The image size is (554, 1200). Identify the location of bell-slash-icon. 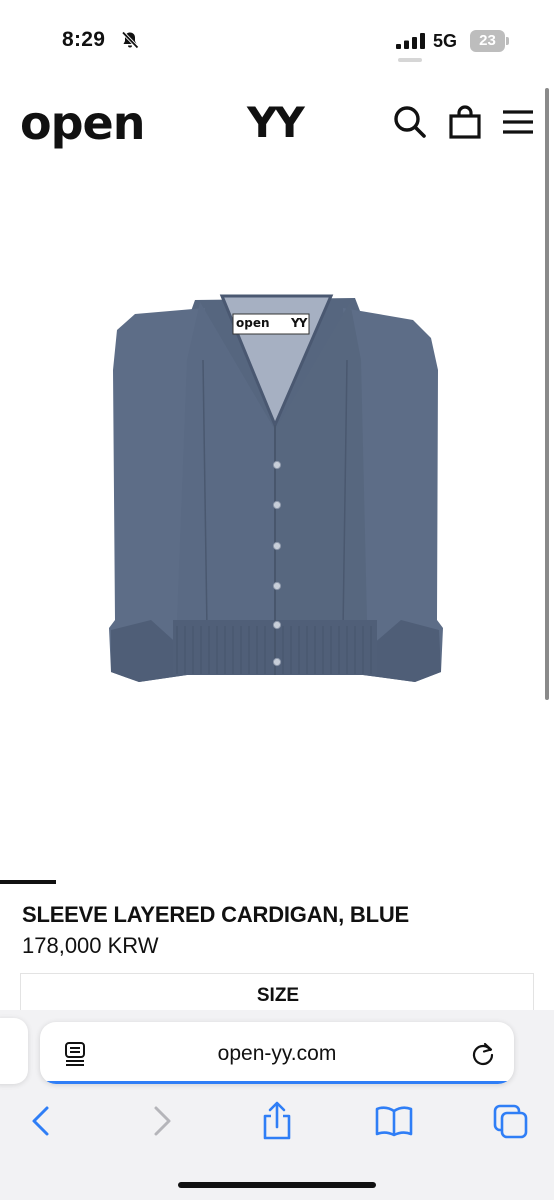
(130, 40).